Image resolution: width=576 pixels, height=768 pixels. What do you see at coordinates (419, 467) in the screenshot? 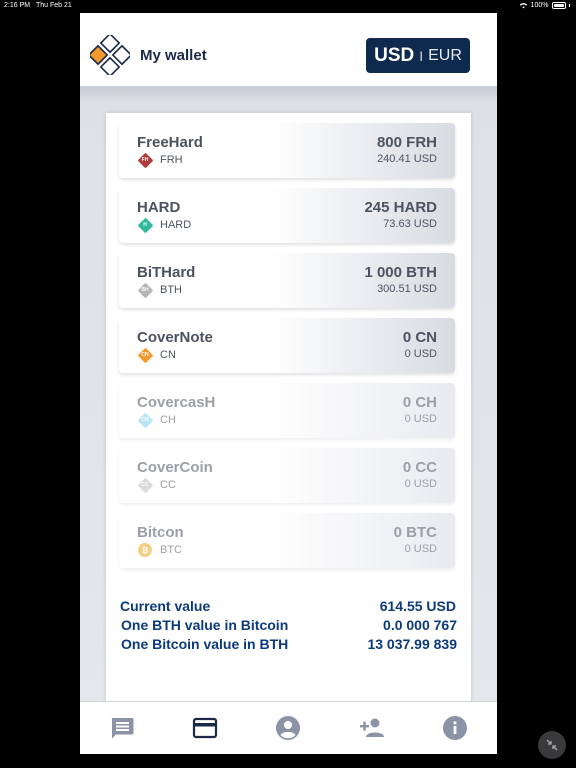
I see `wallet-amount: 0 CC` at bounding box center [419, 467].